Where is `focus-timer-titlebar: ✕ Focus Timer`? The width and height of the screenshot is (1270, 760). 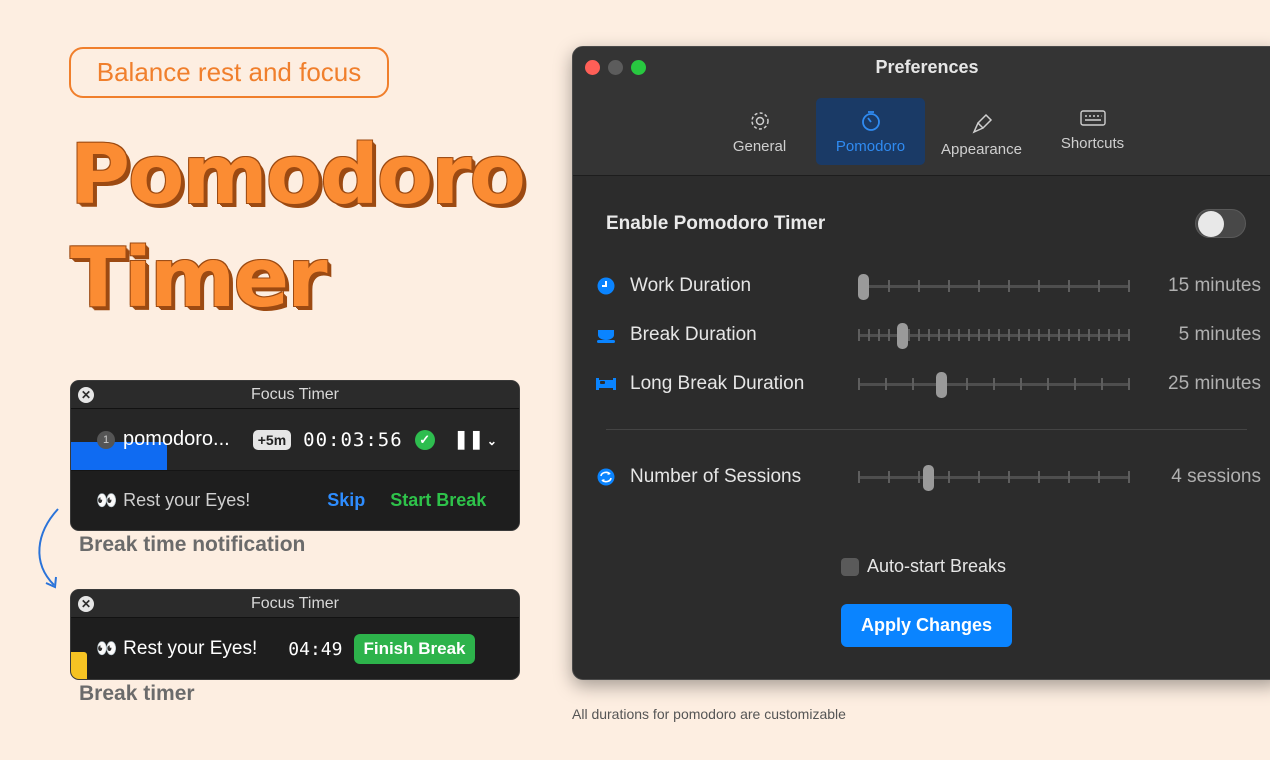
focus-timer-titlebar: ✕ Focus Timer is located at coordinates (295, 395).